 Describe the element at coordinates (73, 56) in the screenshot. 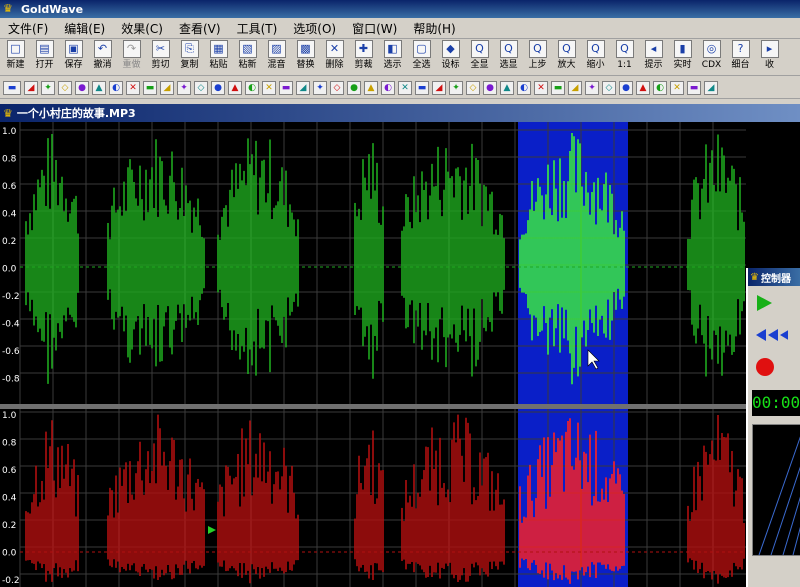

I see `toolbar-save-button: ▣ 保存` at that location.